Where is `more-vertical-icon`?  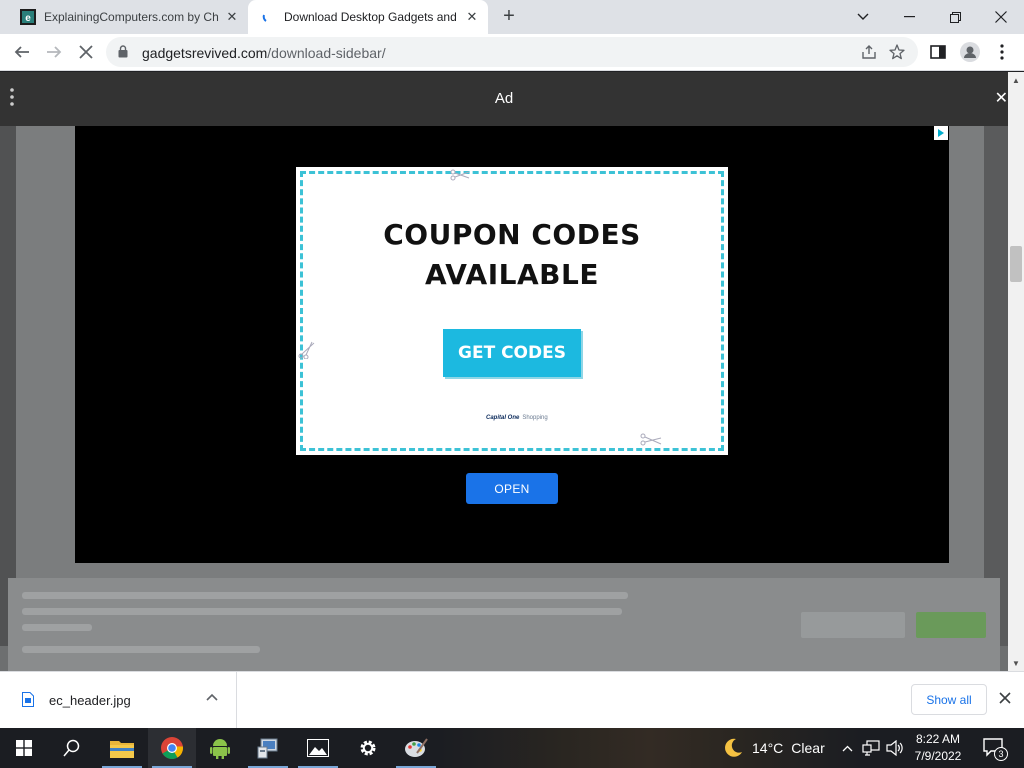 more-vertical-icon is located at coordinates (1002, 52).